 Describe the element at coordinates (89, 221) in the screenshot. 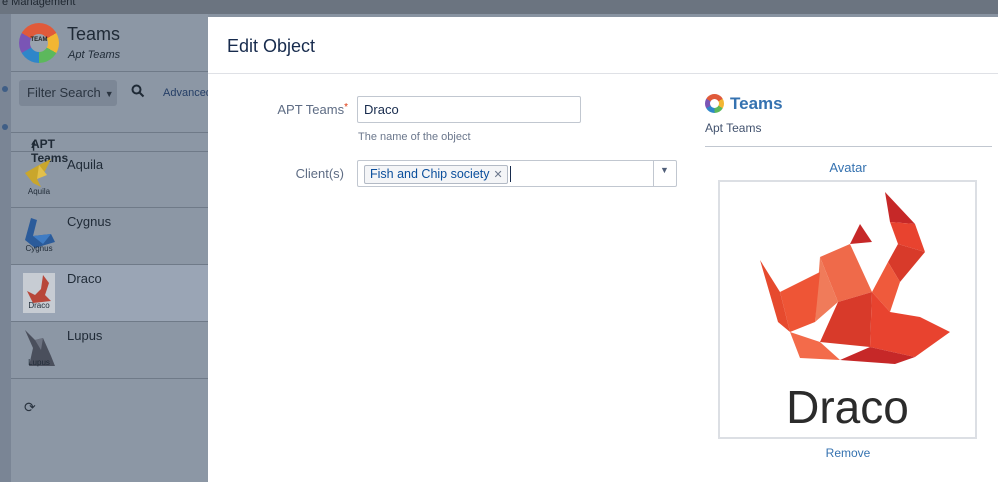

I see `item-name: Cygnus` at that location.